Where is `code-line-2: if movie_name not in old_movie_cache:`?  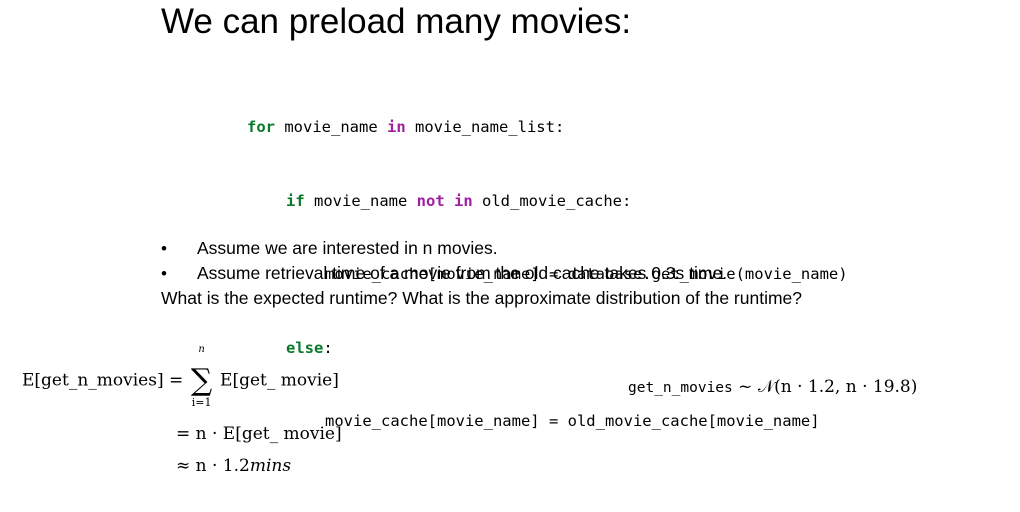 code-line-2: if movie_name not in old_movie_cache: is located at coordinates (547, 201).